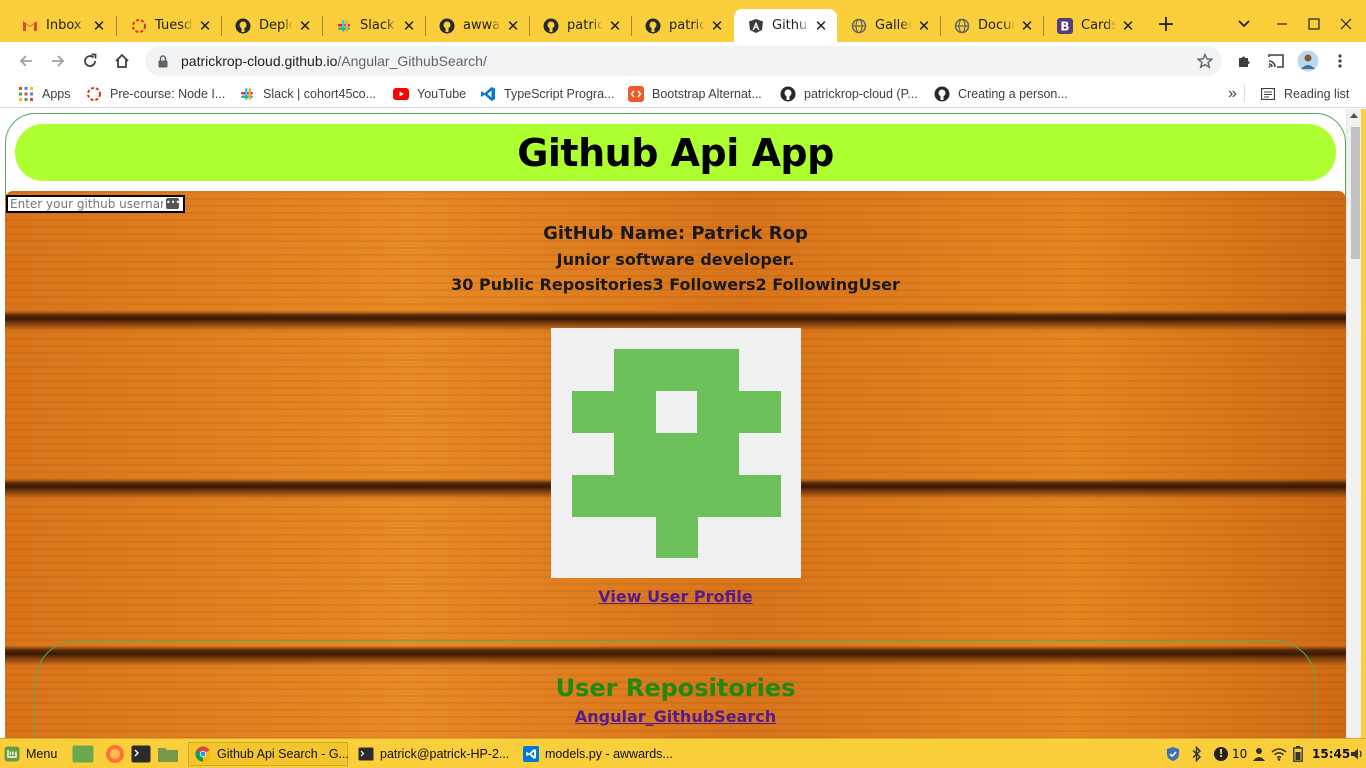 The width and height of the screenshot is (1366, 768). Describe the element at coordinates (173, 203) in the screenshot. I see `autofill-key-icon: •••` at that location.